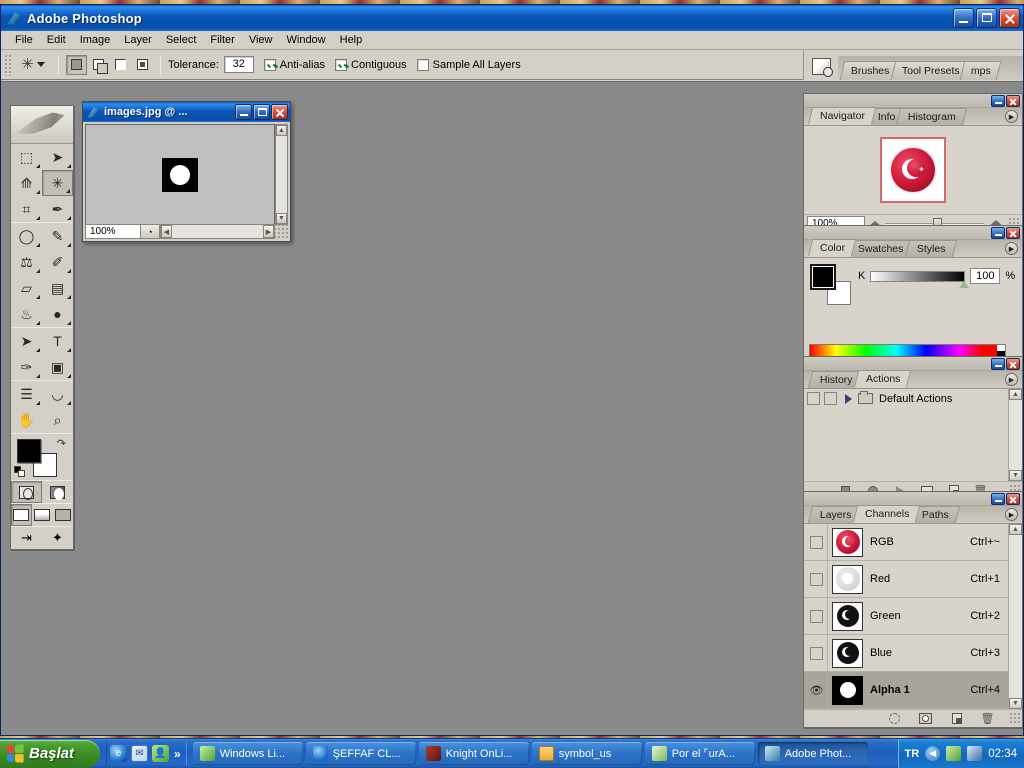 The width and height of the screenshot is (1024, 768). Describe the element at coordinates (964, 284) in the screenshot. I see `slider-marker` at that location.